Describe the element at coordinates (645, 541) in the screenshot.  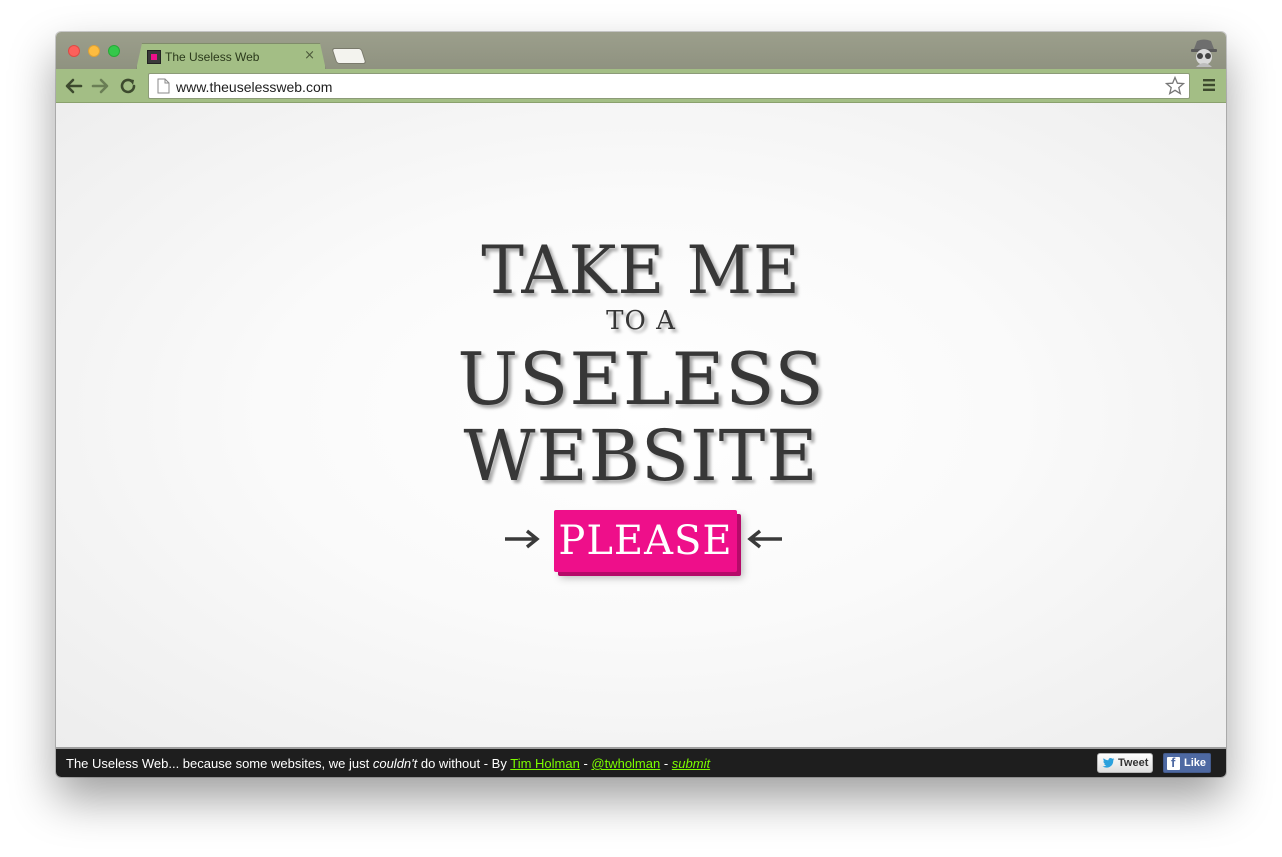
I see `please-button: PLEASE` at that location.